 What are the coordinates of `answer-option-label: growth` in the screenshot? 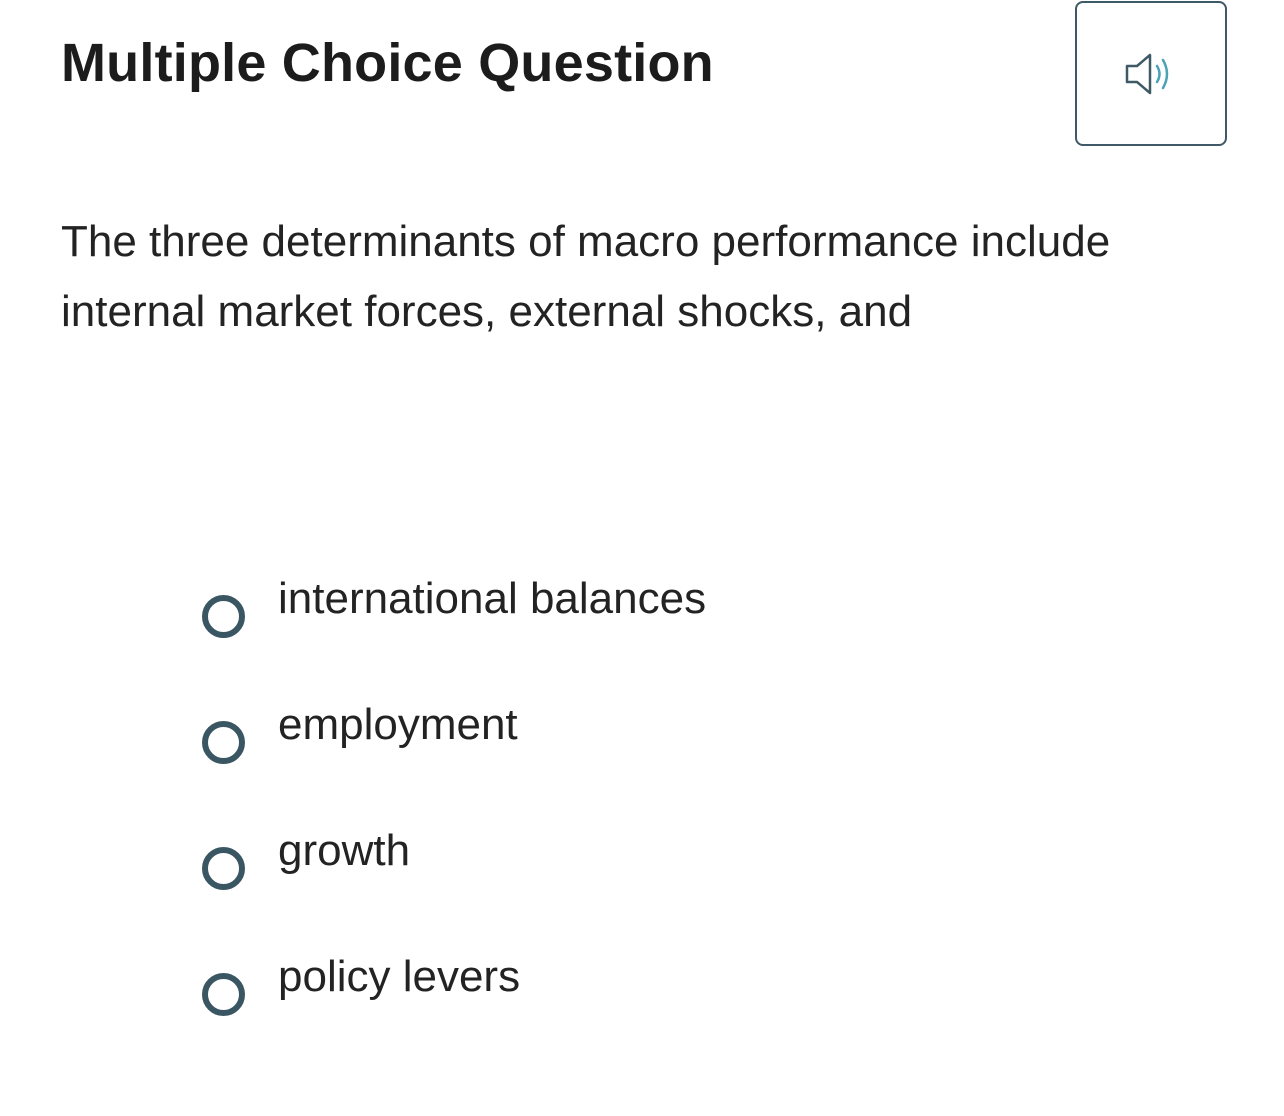 It's located at (344, 850).